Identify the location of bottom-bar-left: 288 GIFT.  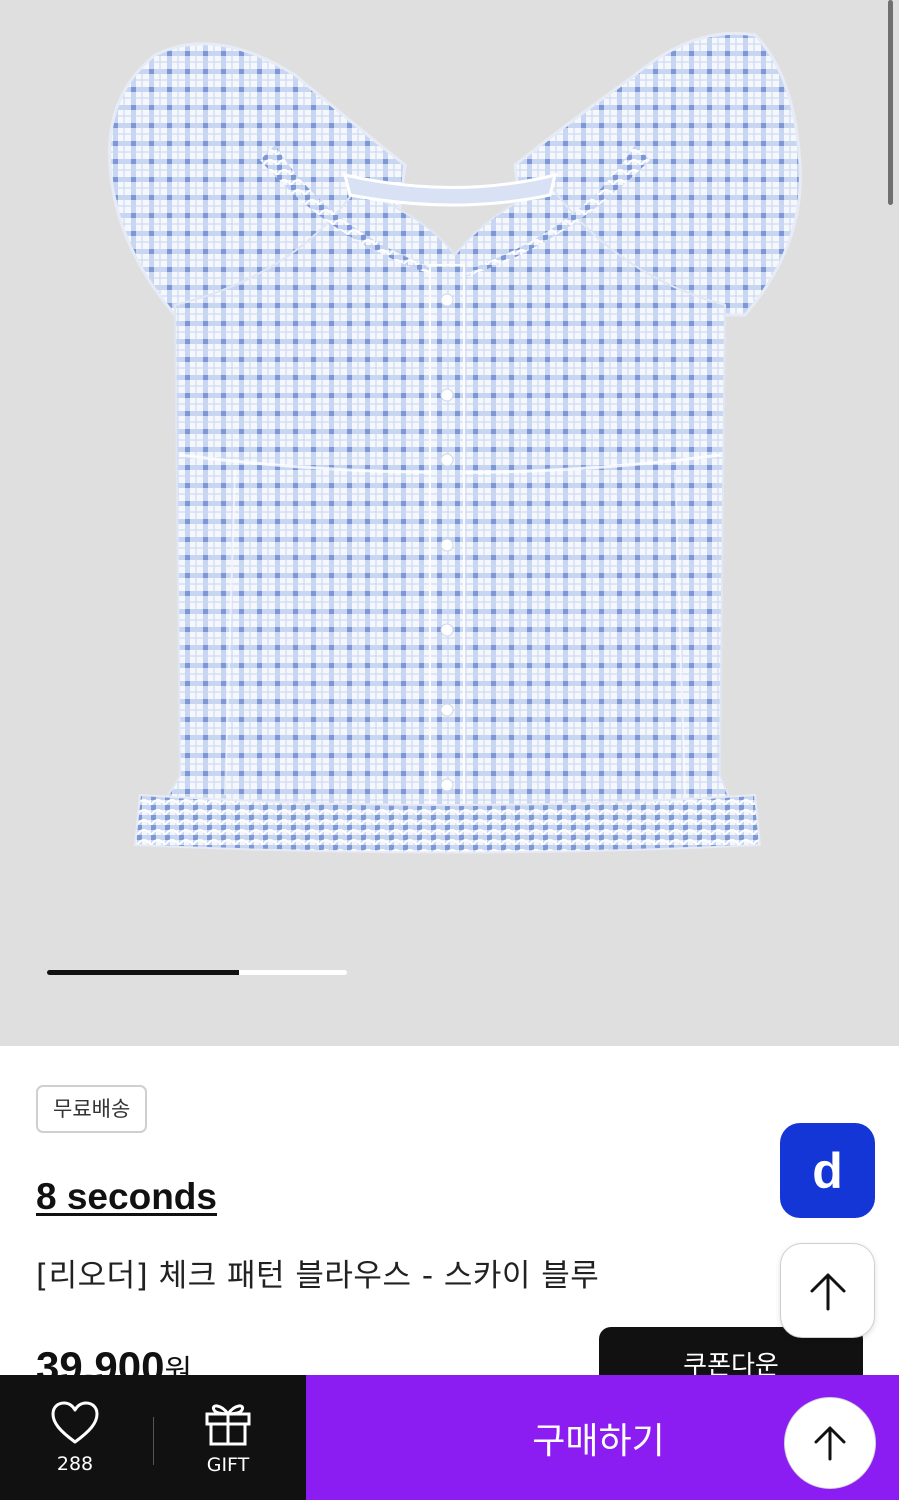
(153, 1437).